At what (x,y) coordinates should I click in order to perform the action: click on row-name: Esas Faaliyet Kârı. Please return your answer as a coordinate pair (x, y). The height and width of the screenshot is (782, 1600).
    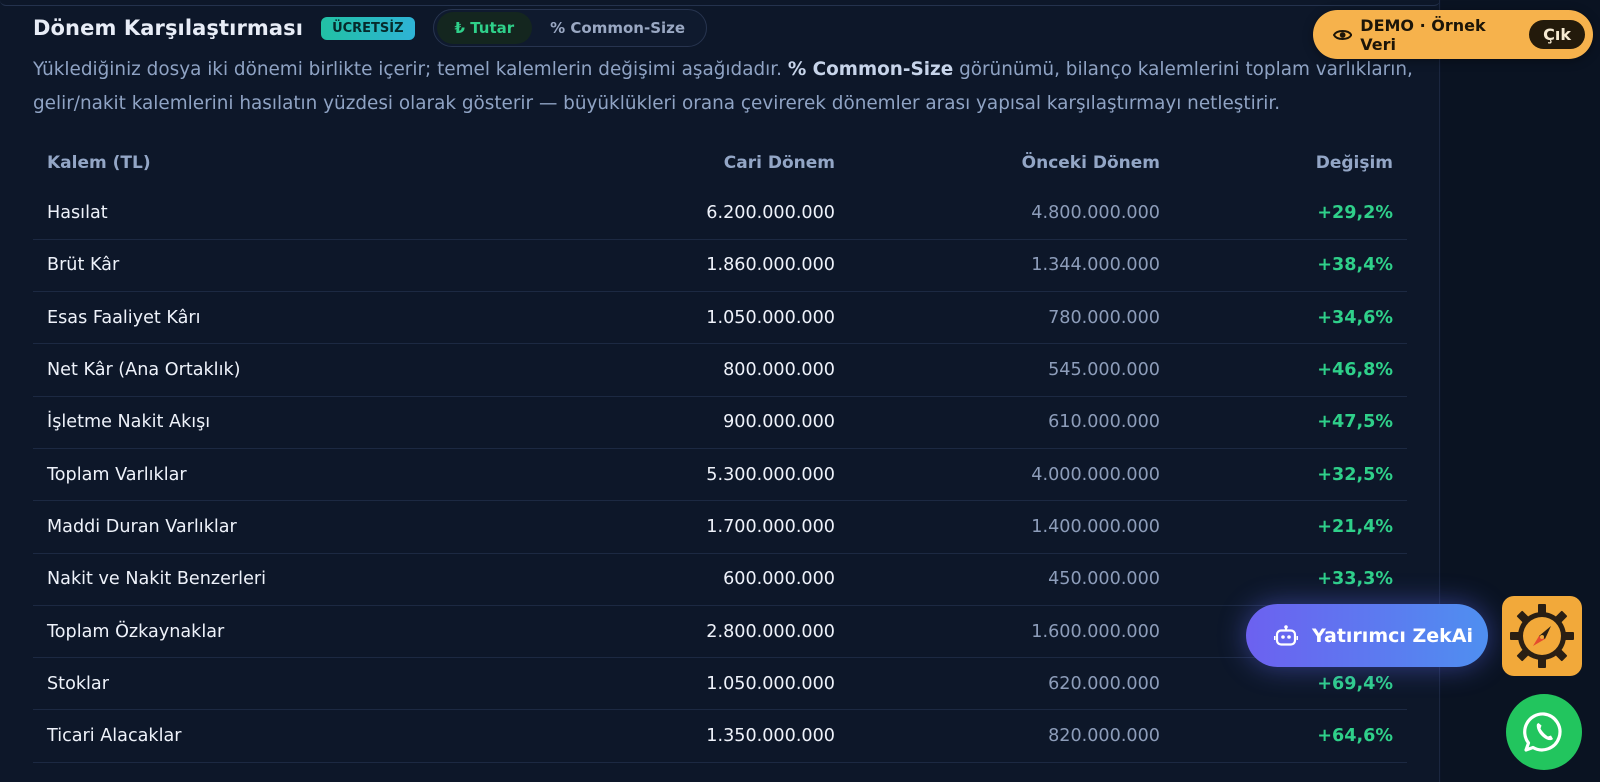
    Looking at the image, I should click on (248, 318).